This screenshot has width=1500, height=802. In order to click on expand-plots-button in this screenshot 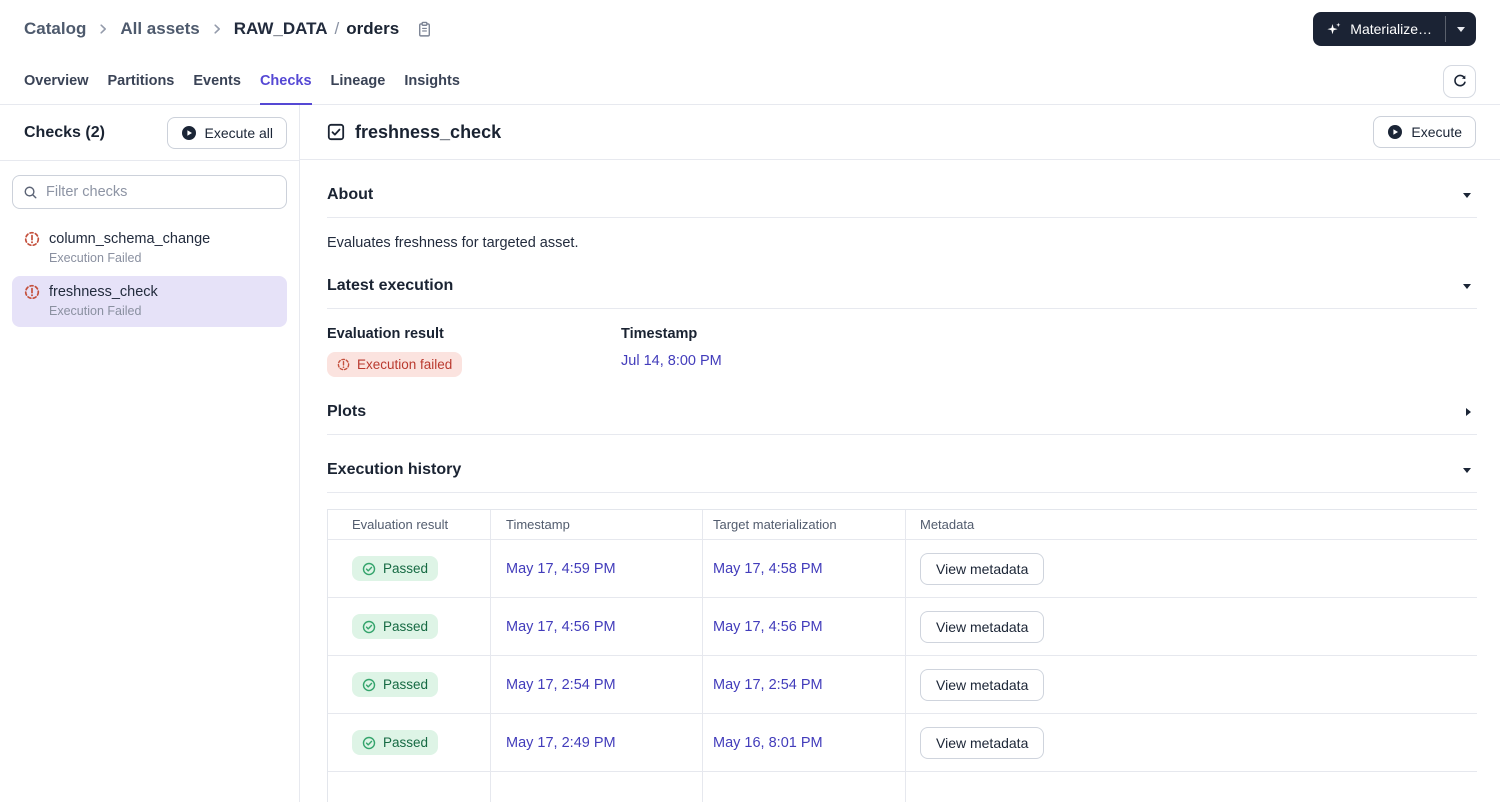, I will do `click(1468, 412)`.